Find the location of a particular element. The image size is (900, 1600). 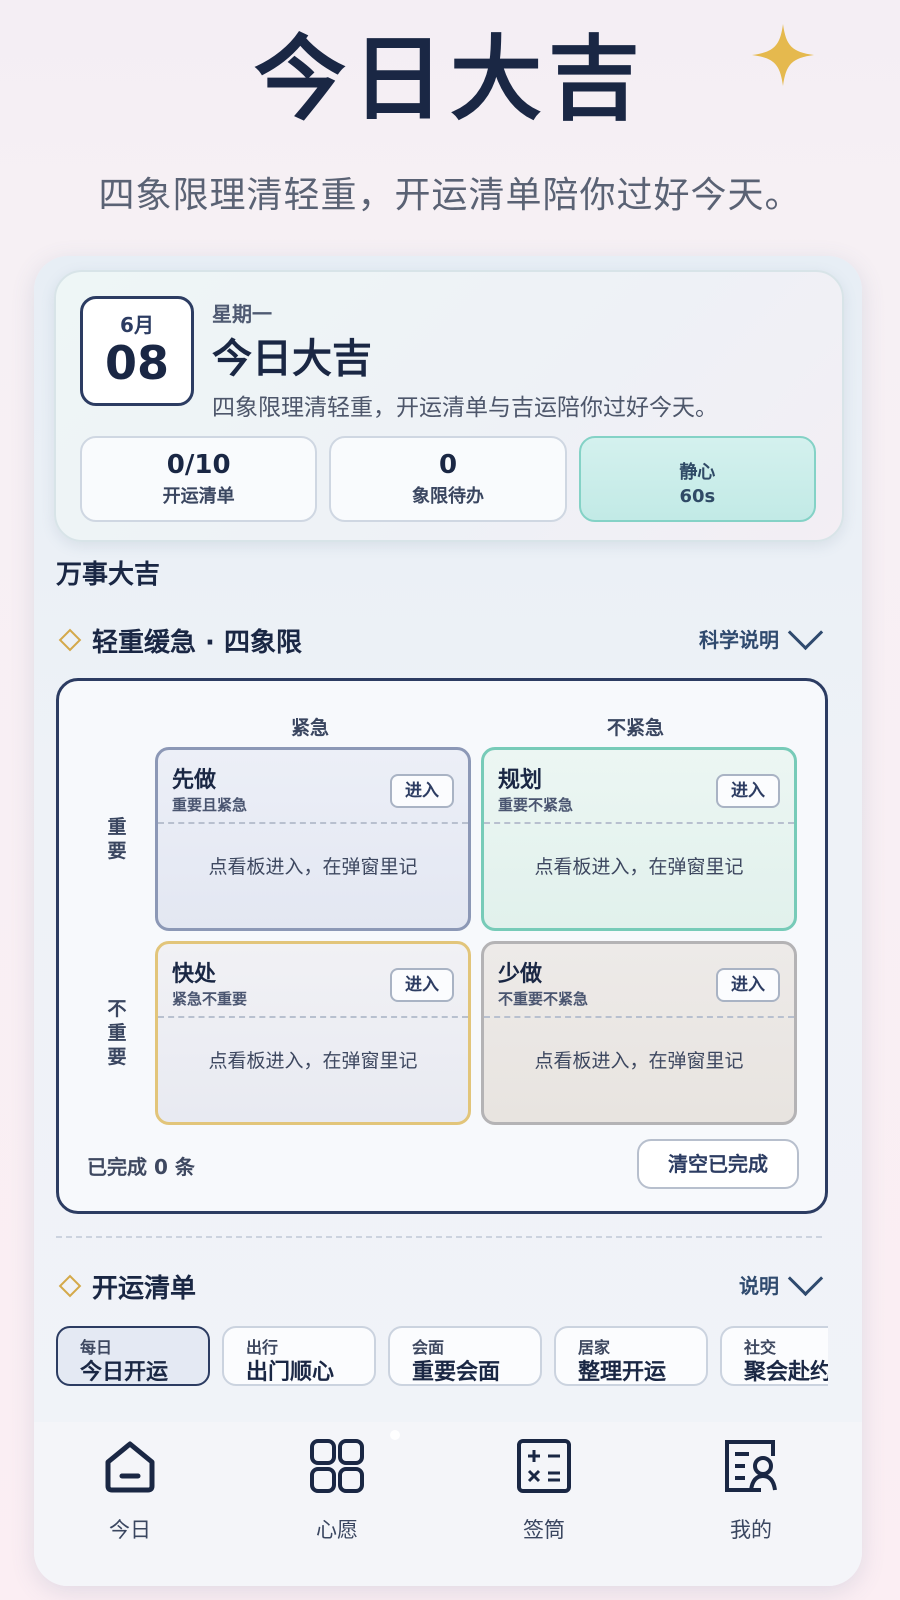

chip-name: 出门顺心 is located at coordinates (290, 1372).